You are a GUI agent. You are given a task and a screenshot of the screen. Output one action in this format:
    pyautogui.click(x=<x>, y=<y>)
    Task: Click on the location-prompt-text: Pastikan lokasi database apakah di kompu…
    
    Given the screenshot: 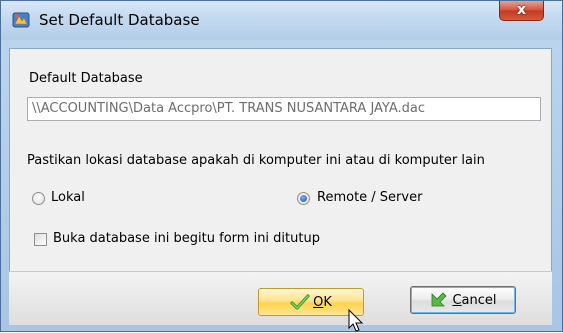 What is the action you would take?
    pyautogui.click(x=256, y=160)
    